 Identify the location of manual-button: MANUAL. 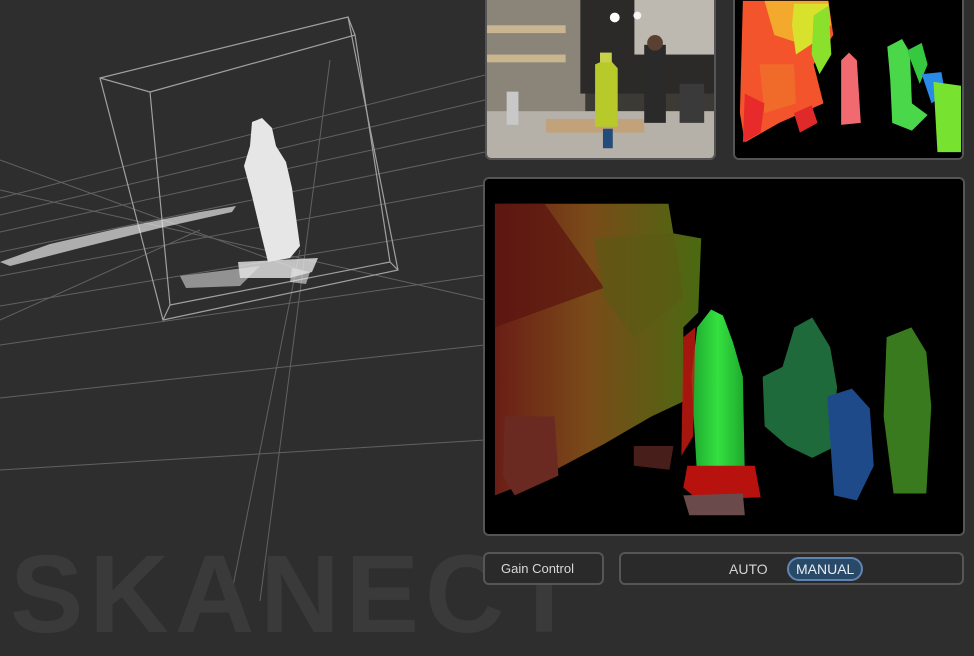
(825, 569).